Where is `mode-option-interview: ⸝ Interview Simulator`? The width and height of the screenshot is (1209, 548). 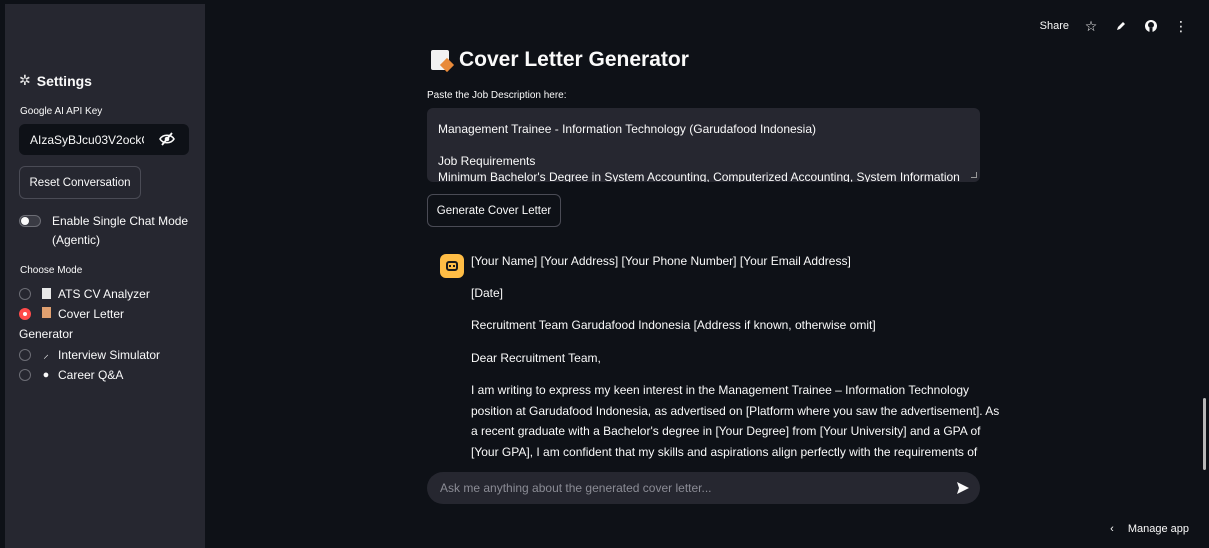
mode-option-interview: ⸝ Interview Simulator is located at coordinates (89, 355).